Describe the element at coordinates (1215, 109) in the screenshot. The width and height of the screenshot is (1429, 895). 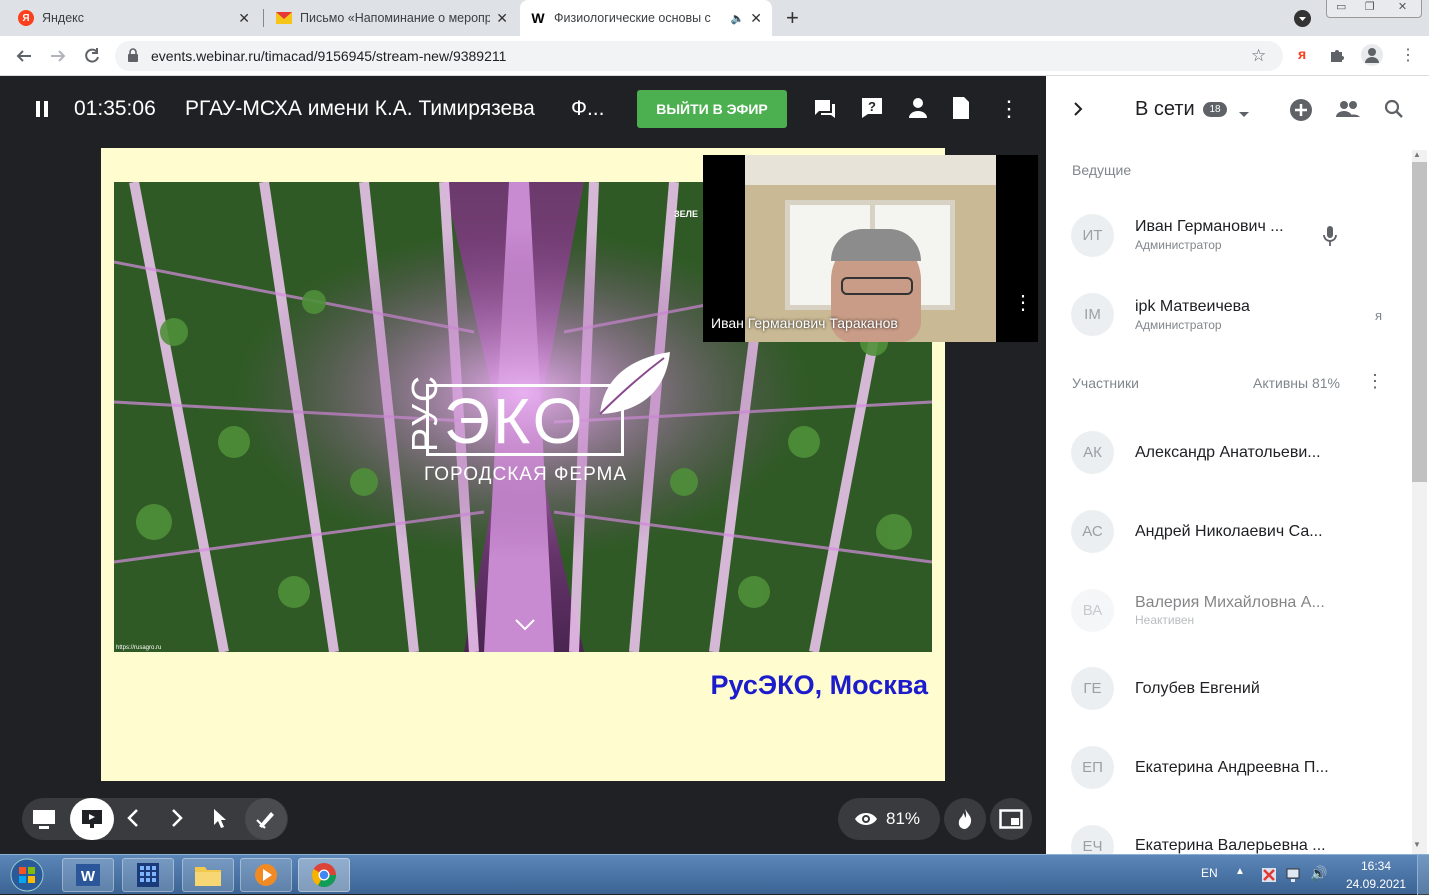
I see `online-count-badge: 18` at that location.